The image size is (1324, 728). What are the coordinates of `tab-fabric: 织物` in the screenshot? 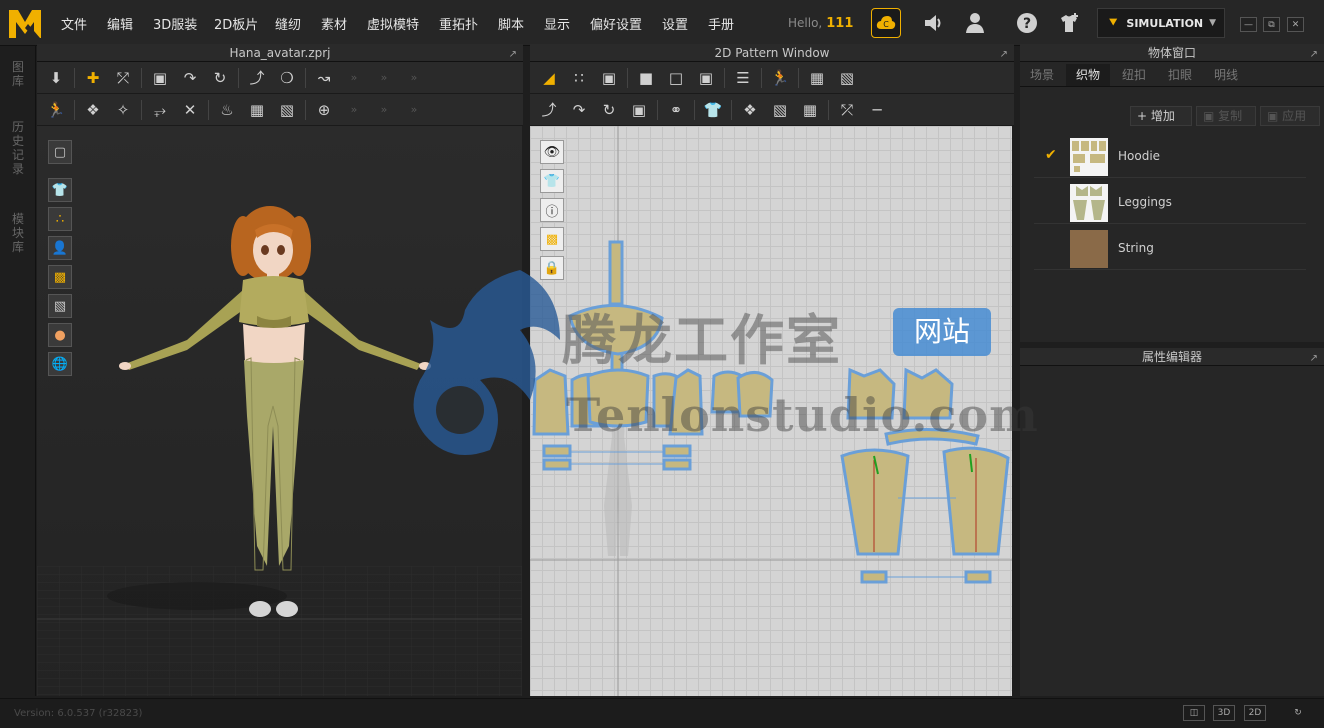 It's located at (1088, 75).